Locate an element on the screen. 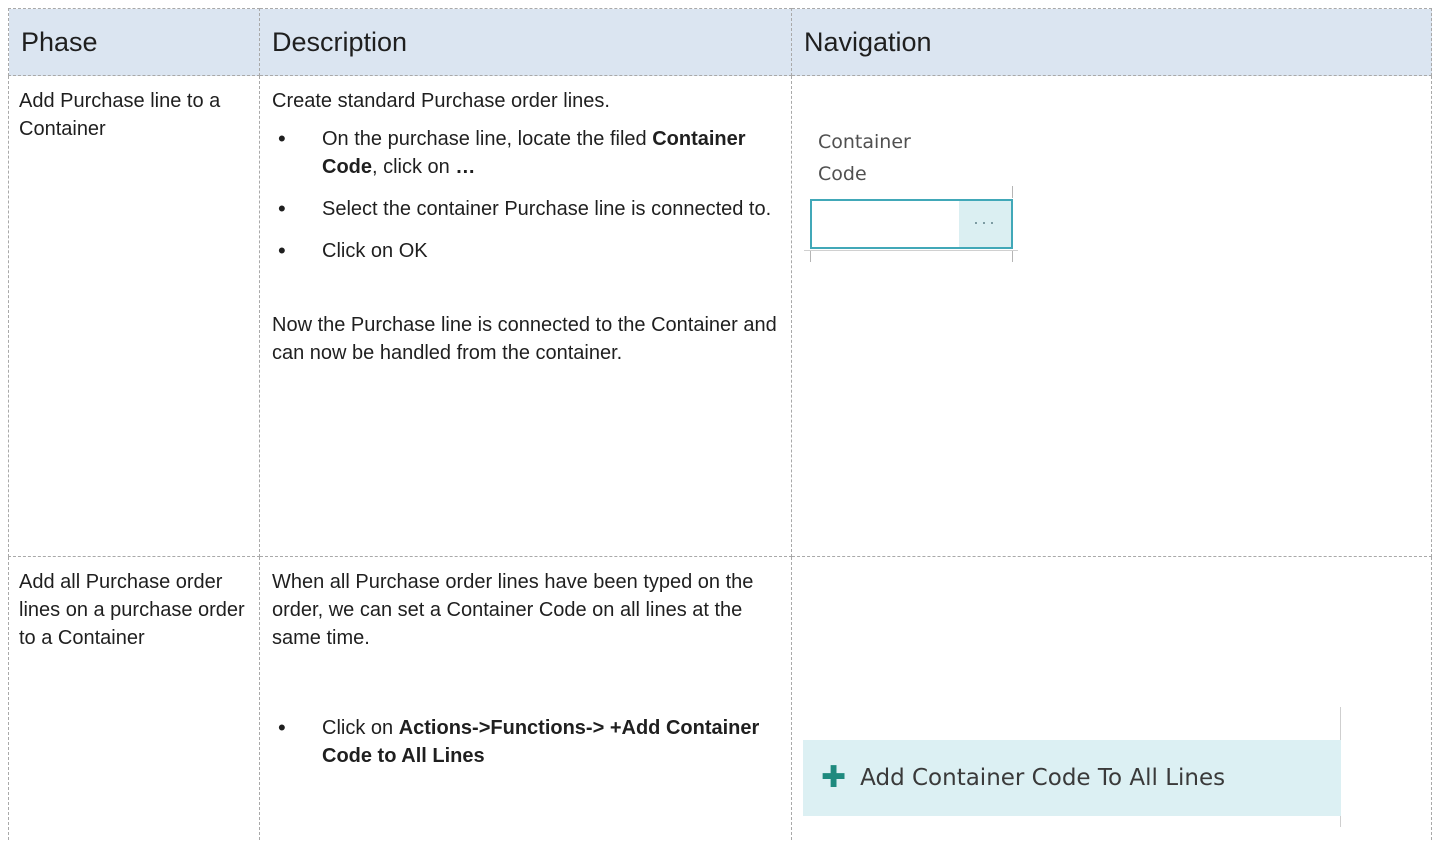  header-navigation: Navigation is located at coordinates (1111, 42).